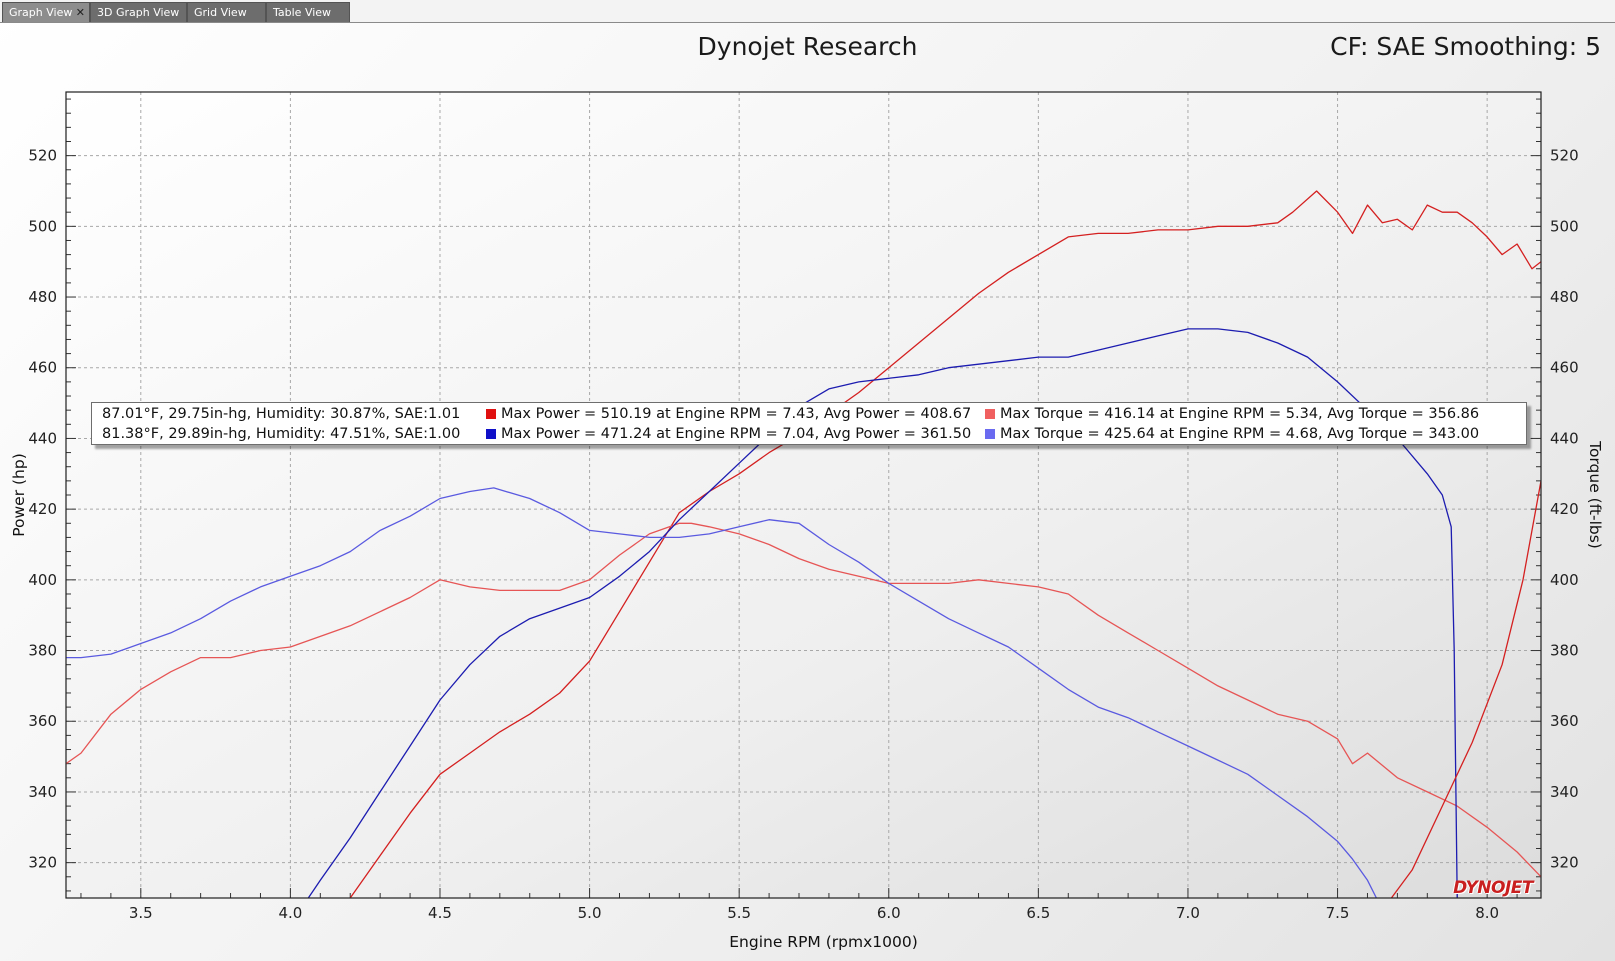 The image size is (1615, 961). What do you see at coordinates (42, 721) in the screenshot?
I see `y-tick-label: 360` at bounding box center [42, 721].